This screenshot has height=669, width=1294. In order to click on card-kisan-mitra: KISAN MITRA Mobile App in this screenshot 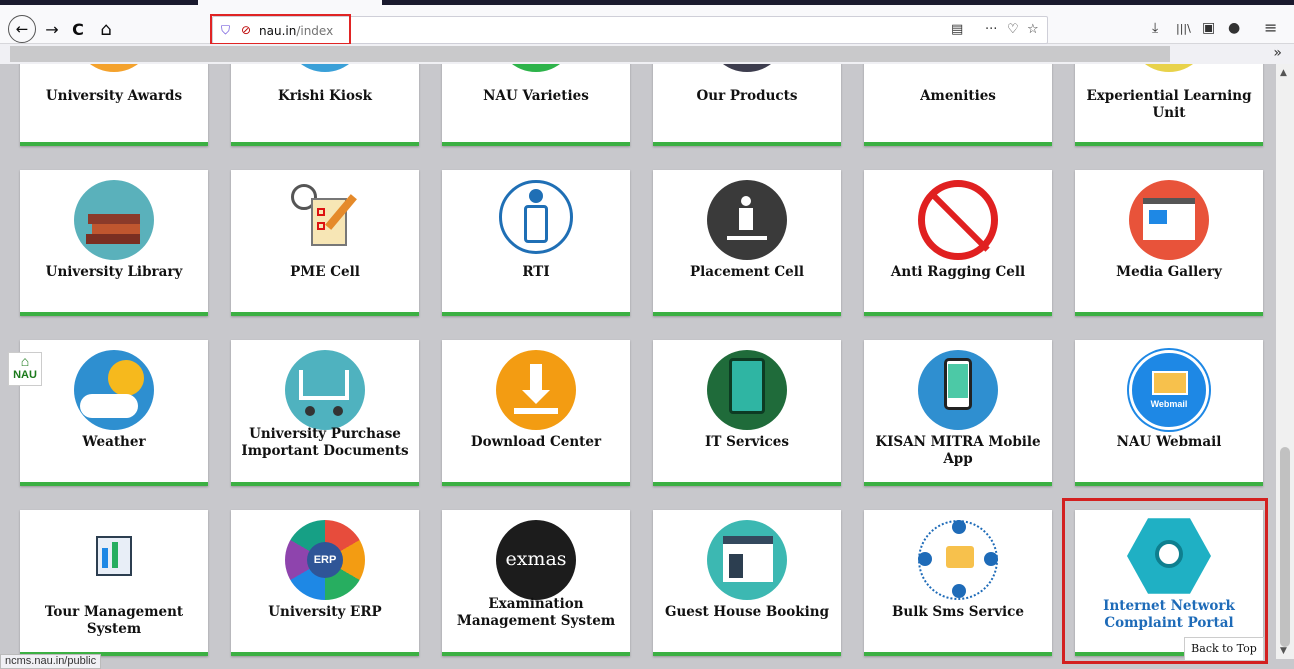, I will do `click(958, 413)`.